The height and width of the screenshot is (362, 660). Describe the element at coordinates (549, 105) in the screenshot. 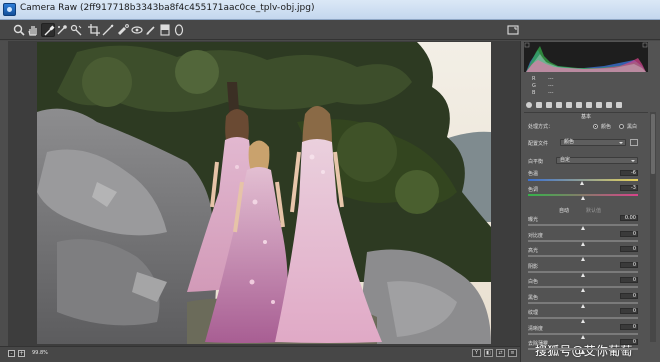

I see `detail-tab-icon` at that location.